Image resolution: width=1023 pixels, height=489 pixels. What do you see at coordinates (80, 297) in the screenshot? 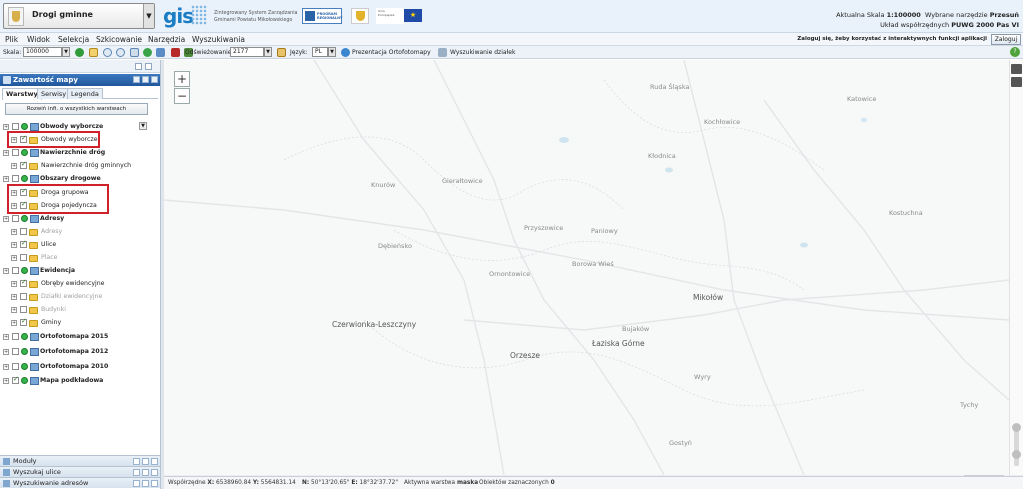
I see `layer-row: + Działki ewidencyjne` at bounding box center [80, 297].